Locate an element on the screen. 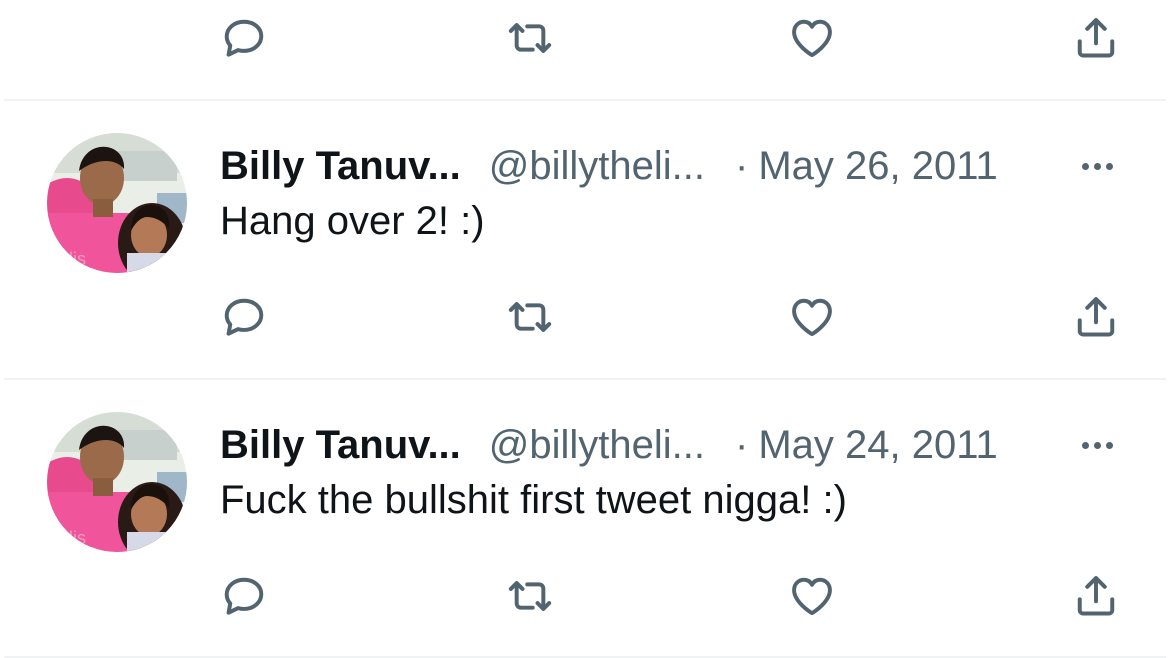  tweet-date: May 26, 2011 is located at coordinates (877, 166).